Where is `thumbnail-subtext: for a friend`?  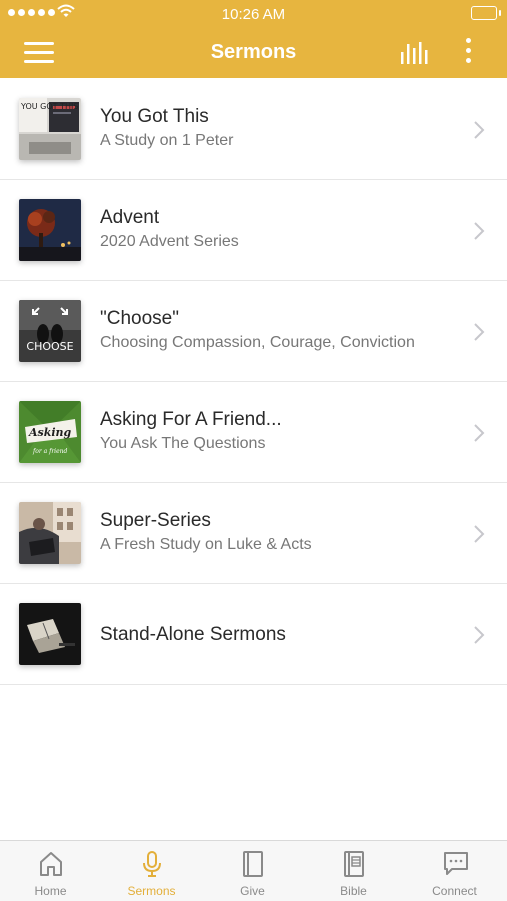
thumbnail-subtext: for a friend is located at coordinates (50, 451).